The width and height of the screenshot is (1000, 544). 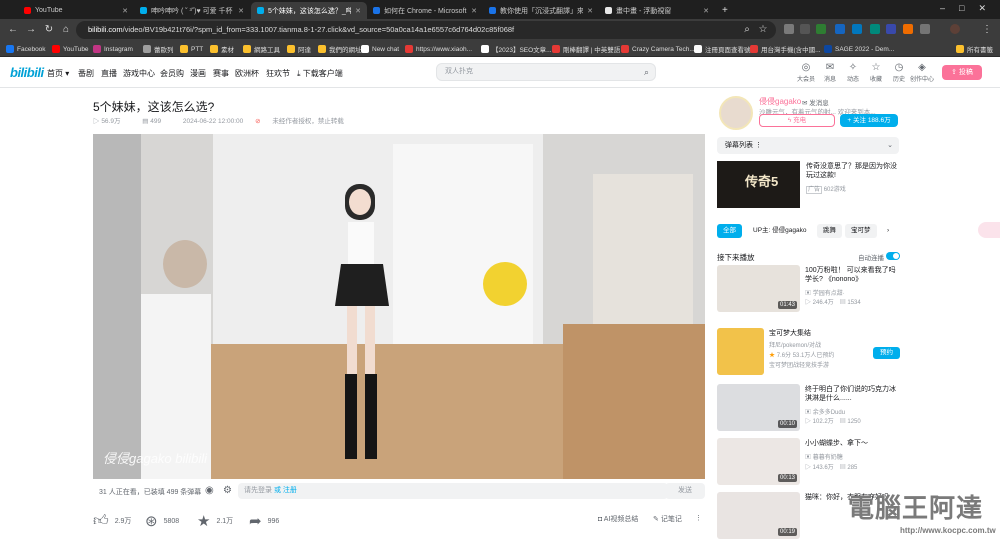 I want to click on bookmark-item: Instagram, so click(x=113, y=49).